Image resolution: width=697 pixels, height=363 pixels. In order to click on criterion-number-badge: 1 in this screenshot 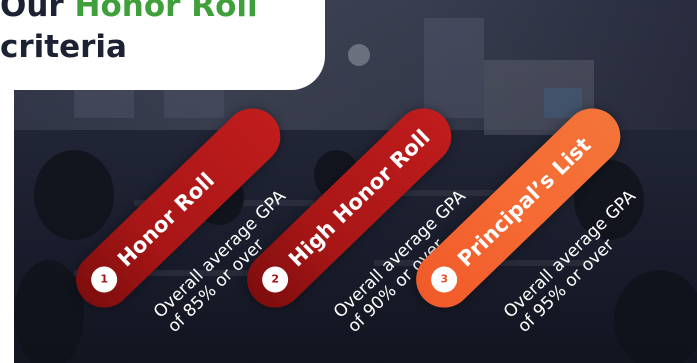, I will do `click(104, 279)`.